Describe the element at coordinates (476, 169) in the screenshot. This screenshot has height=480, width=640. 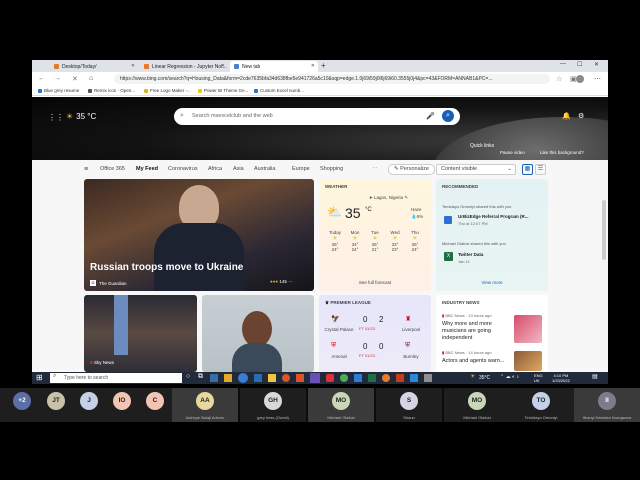
I see `content-visibility-select: Content visible ⌄` at that location.